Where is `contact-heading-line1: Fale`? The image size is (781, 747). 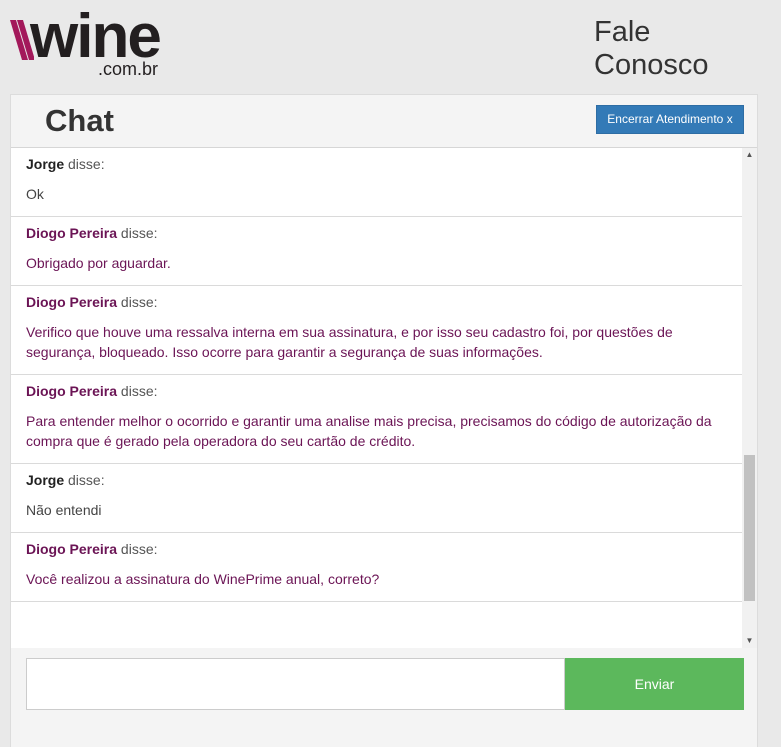
contact-heading-line1: Fale is located at coordinates (622, 32).